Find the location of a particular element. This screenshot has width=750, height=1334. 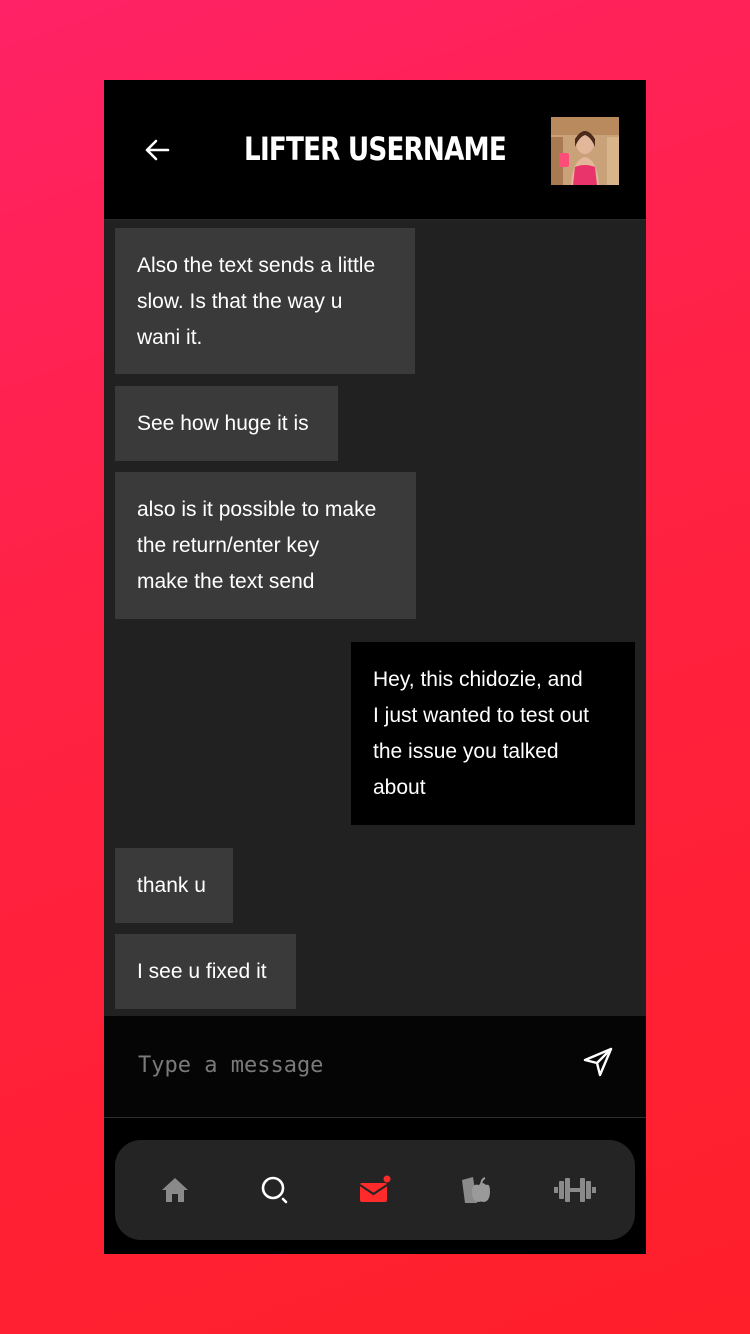

nav-item-home is located at coordinates (175, 1190).